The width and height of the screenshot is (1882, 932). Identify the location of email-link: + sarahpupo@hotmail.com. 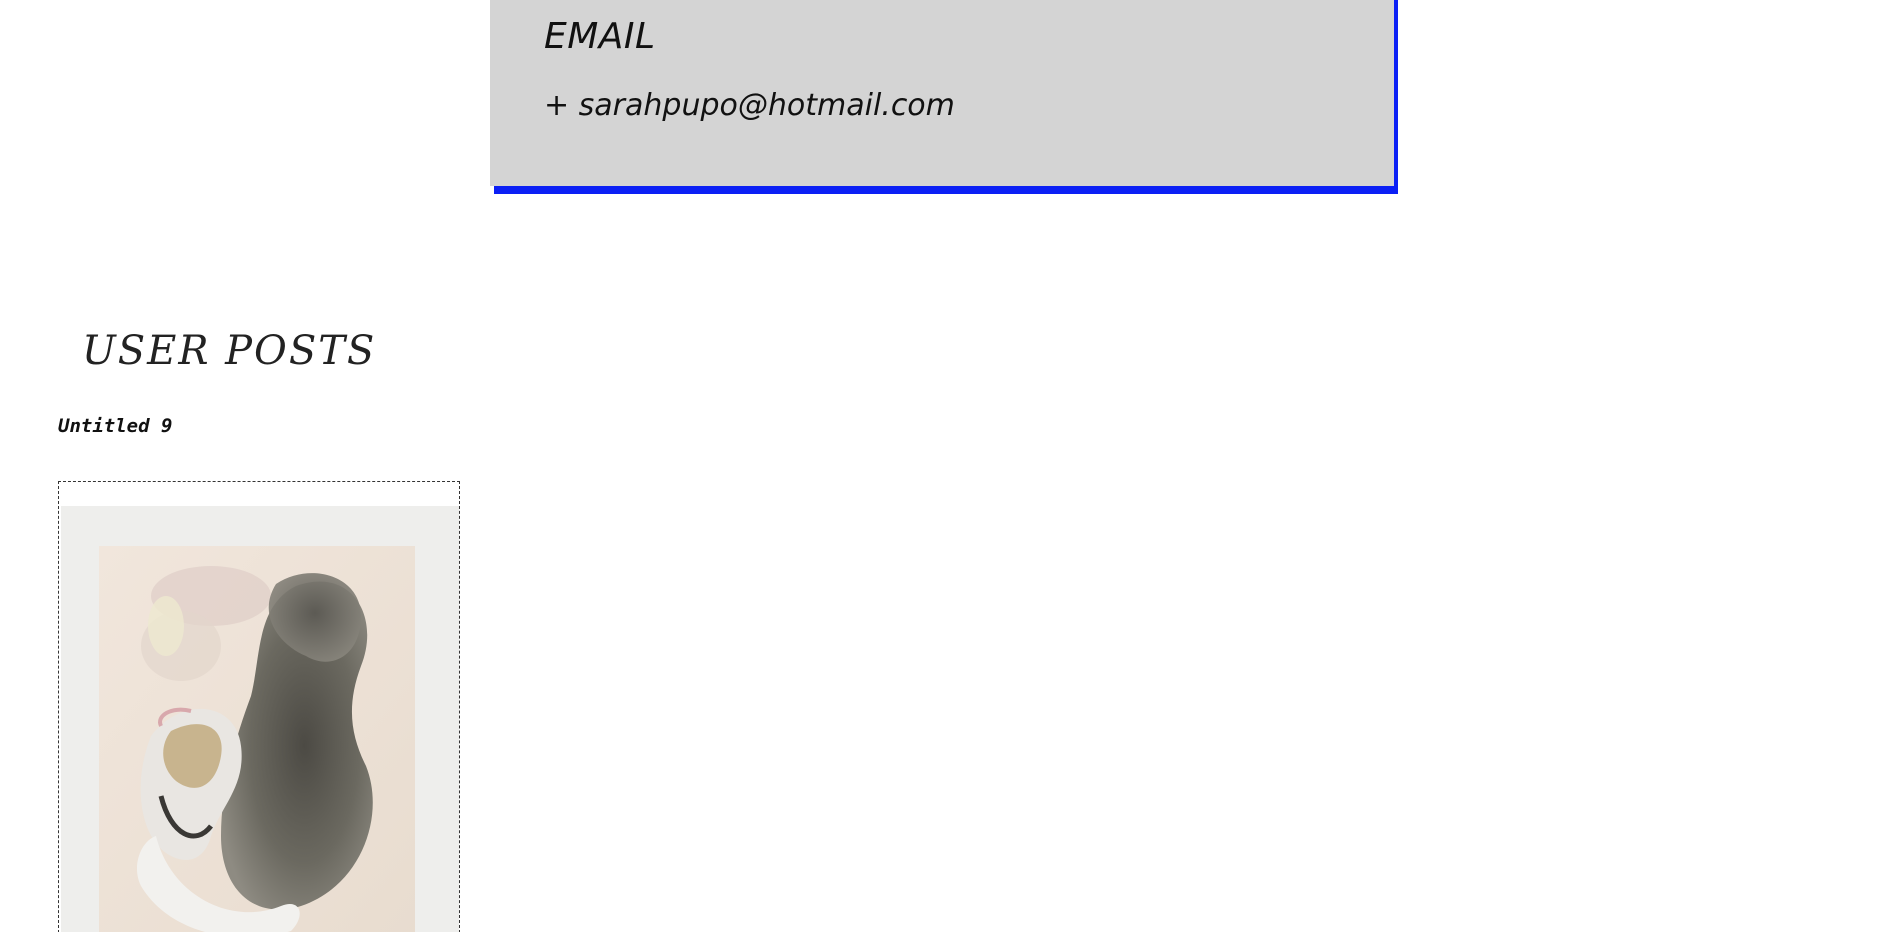
(749, 105).